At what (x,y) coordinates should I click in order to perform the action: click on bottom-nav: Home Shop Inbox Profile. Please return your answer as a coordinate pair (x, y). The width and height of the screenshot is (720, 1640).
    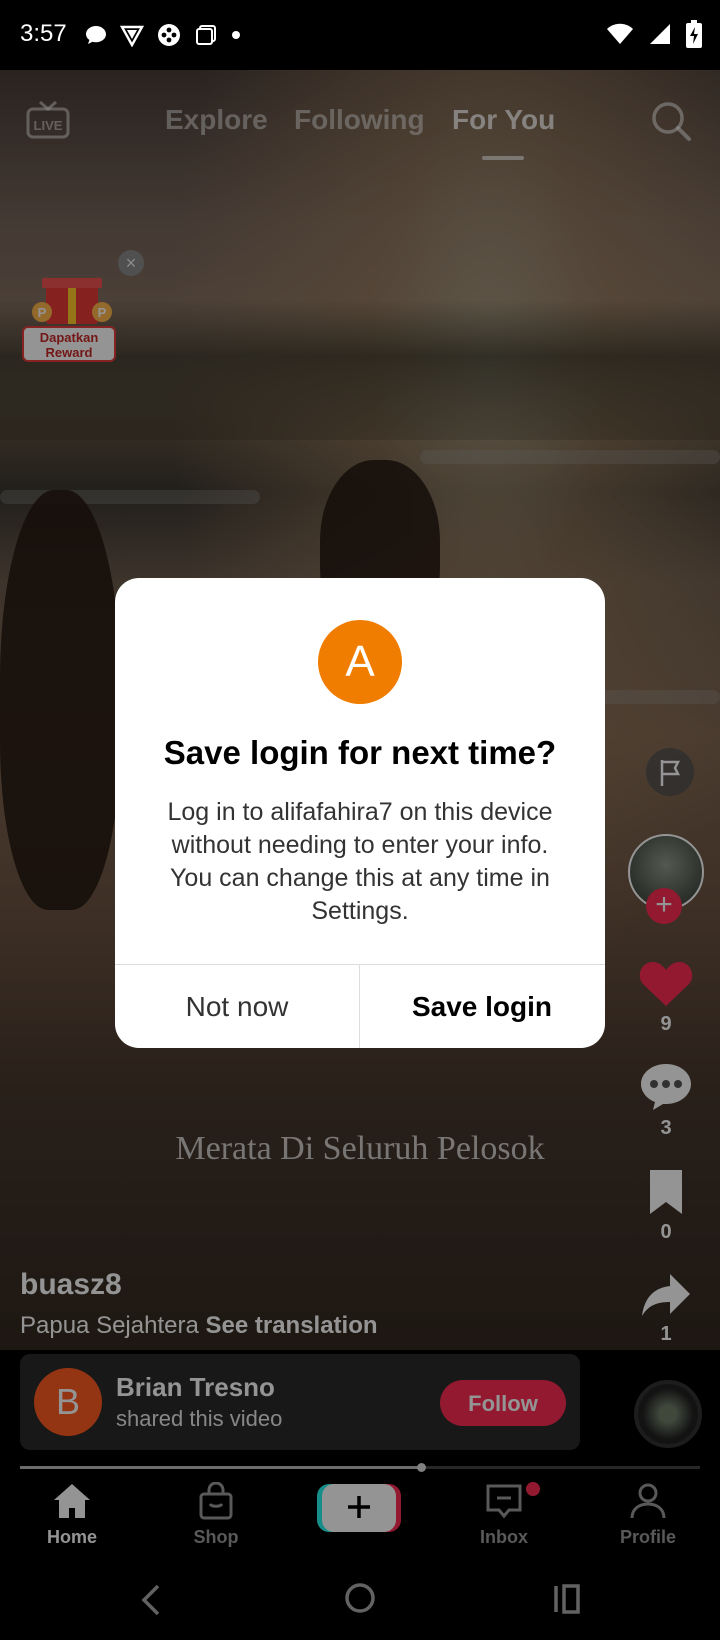
    Looking at the image, I should click on (360, 1516).